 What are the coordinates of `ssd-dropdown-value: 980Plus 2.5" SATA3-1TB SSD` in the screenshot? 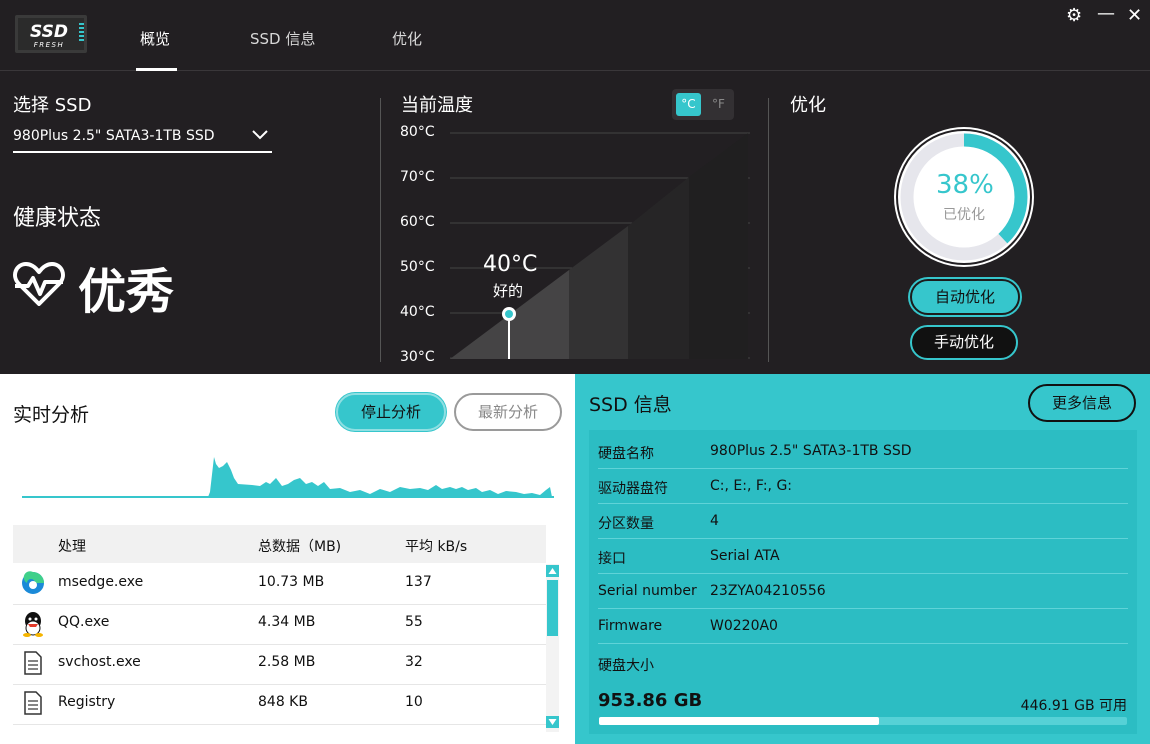 It's located at (114, 136).